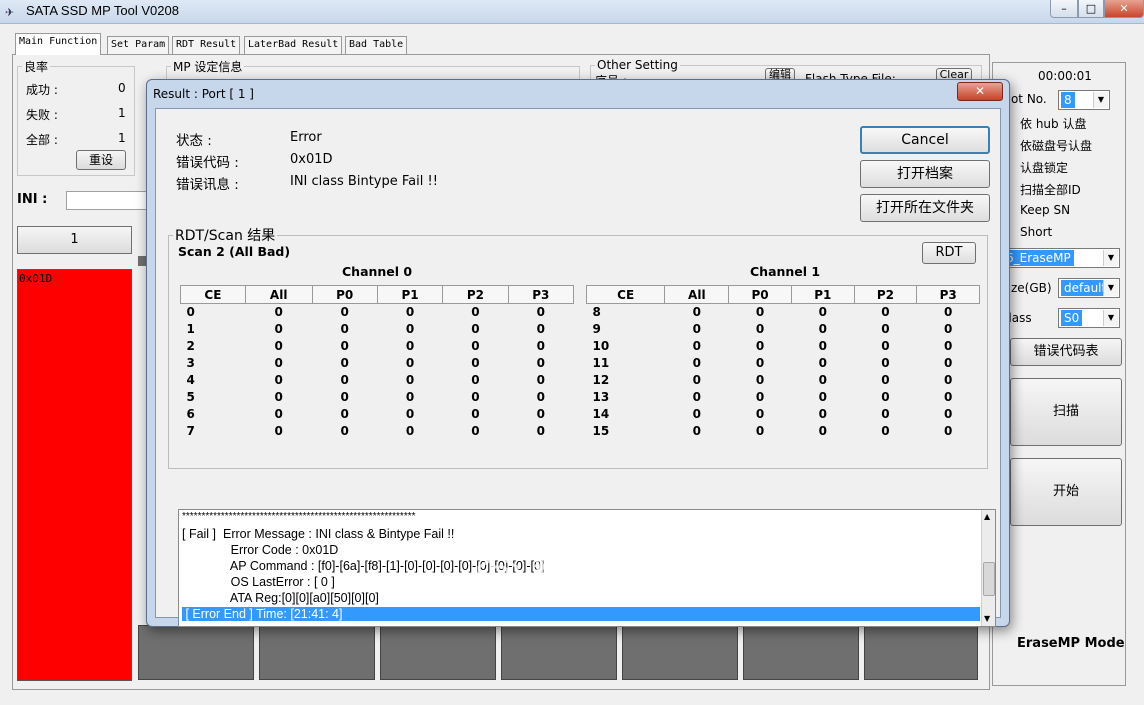 Image resolution: width=1144 pixels, height=705 pixels. What do you see at coordinates (1124, 9) in the screenshot?
I see `close-button: ✕` at bounding box center [1124, 9].